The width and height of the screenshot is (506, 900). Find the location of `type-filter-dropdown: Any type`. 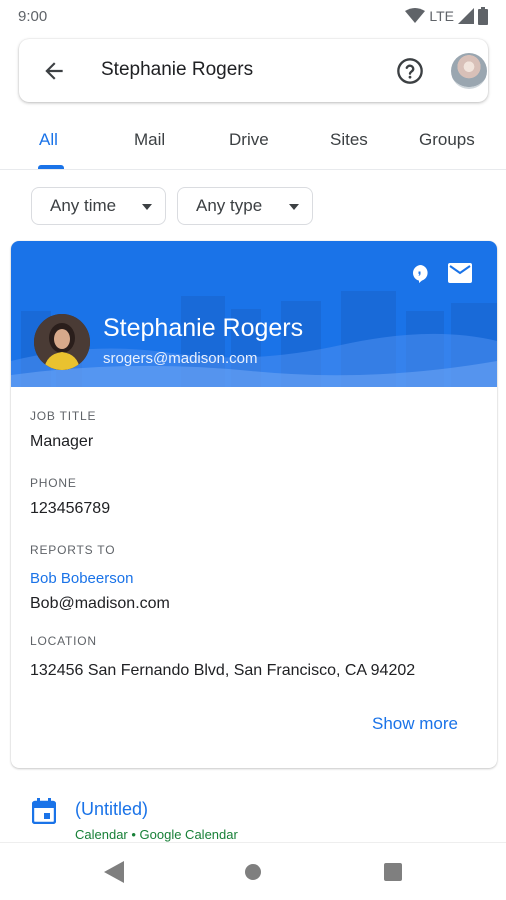

type-filter-dropdown: Any type is located at coordinates (245, 206).